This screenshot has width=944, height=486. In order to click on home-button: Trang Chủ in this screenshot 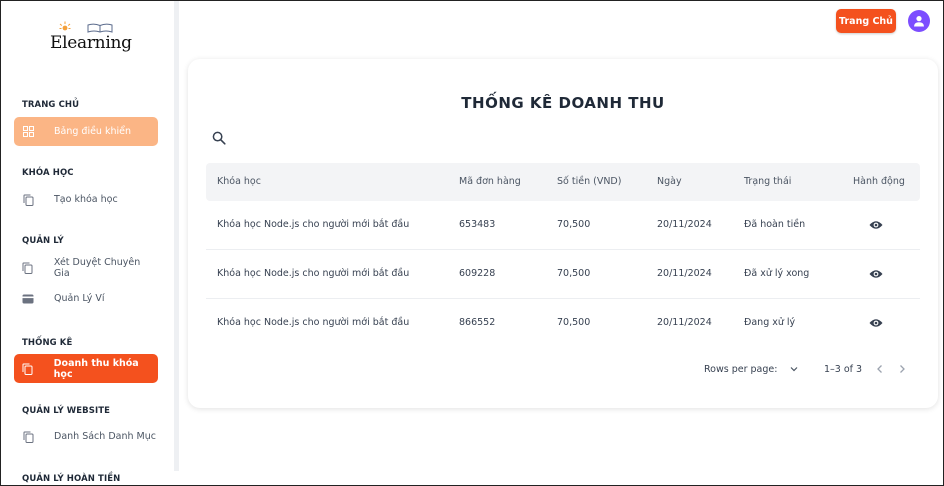, I will do `click(866, 21)`.